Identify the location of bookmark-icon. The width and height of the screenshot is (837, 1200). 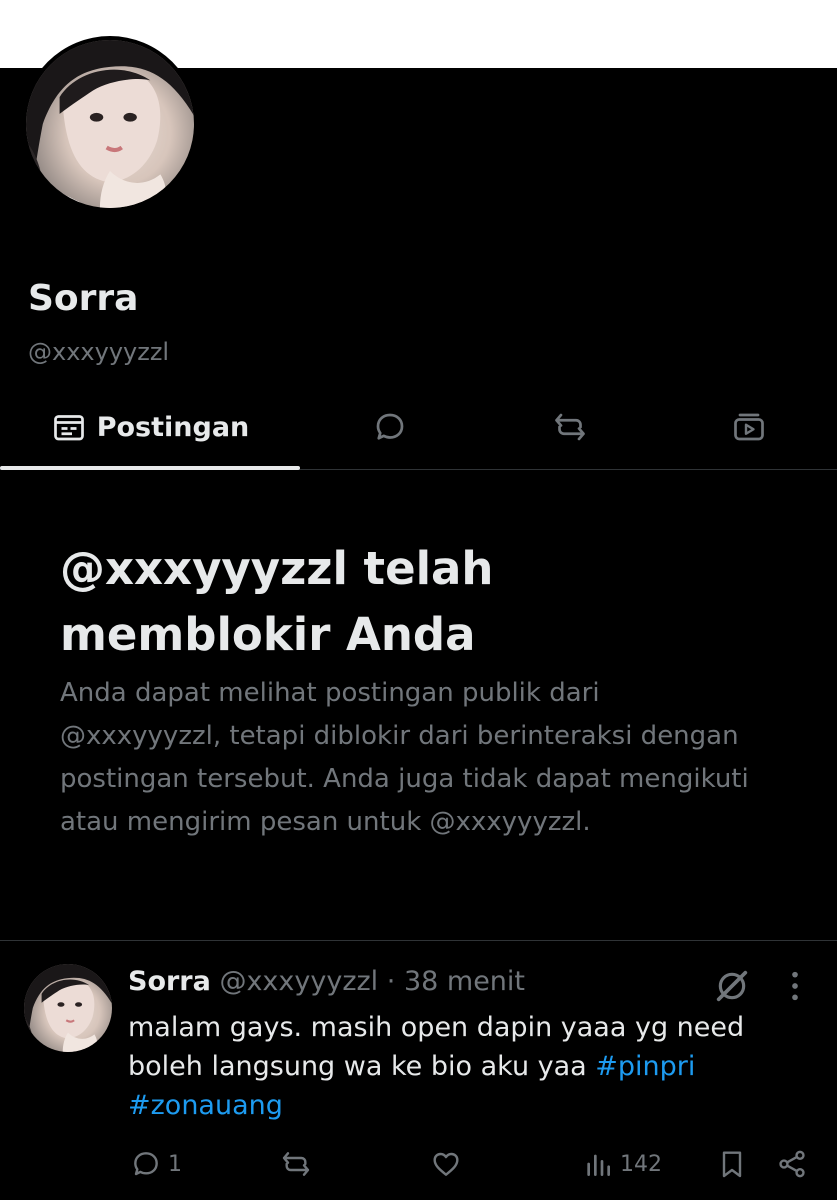
(732, 1164).